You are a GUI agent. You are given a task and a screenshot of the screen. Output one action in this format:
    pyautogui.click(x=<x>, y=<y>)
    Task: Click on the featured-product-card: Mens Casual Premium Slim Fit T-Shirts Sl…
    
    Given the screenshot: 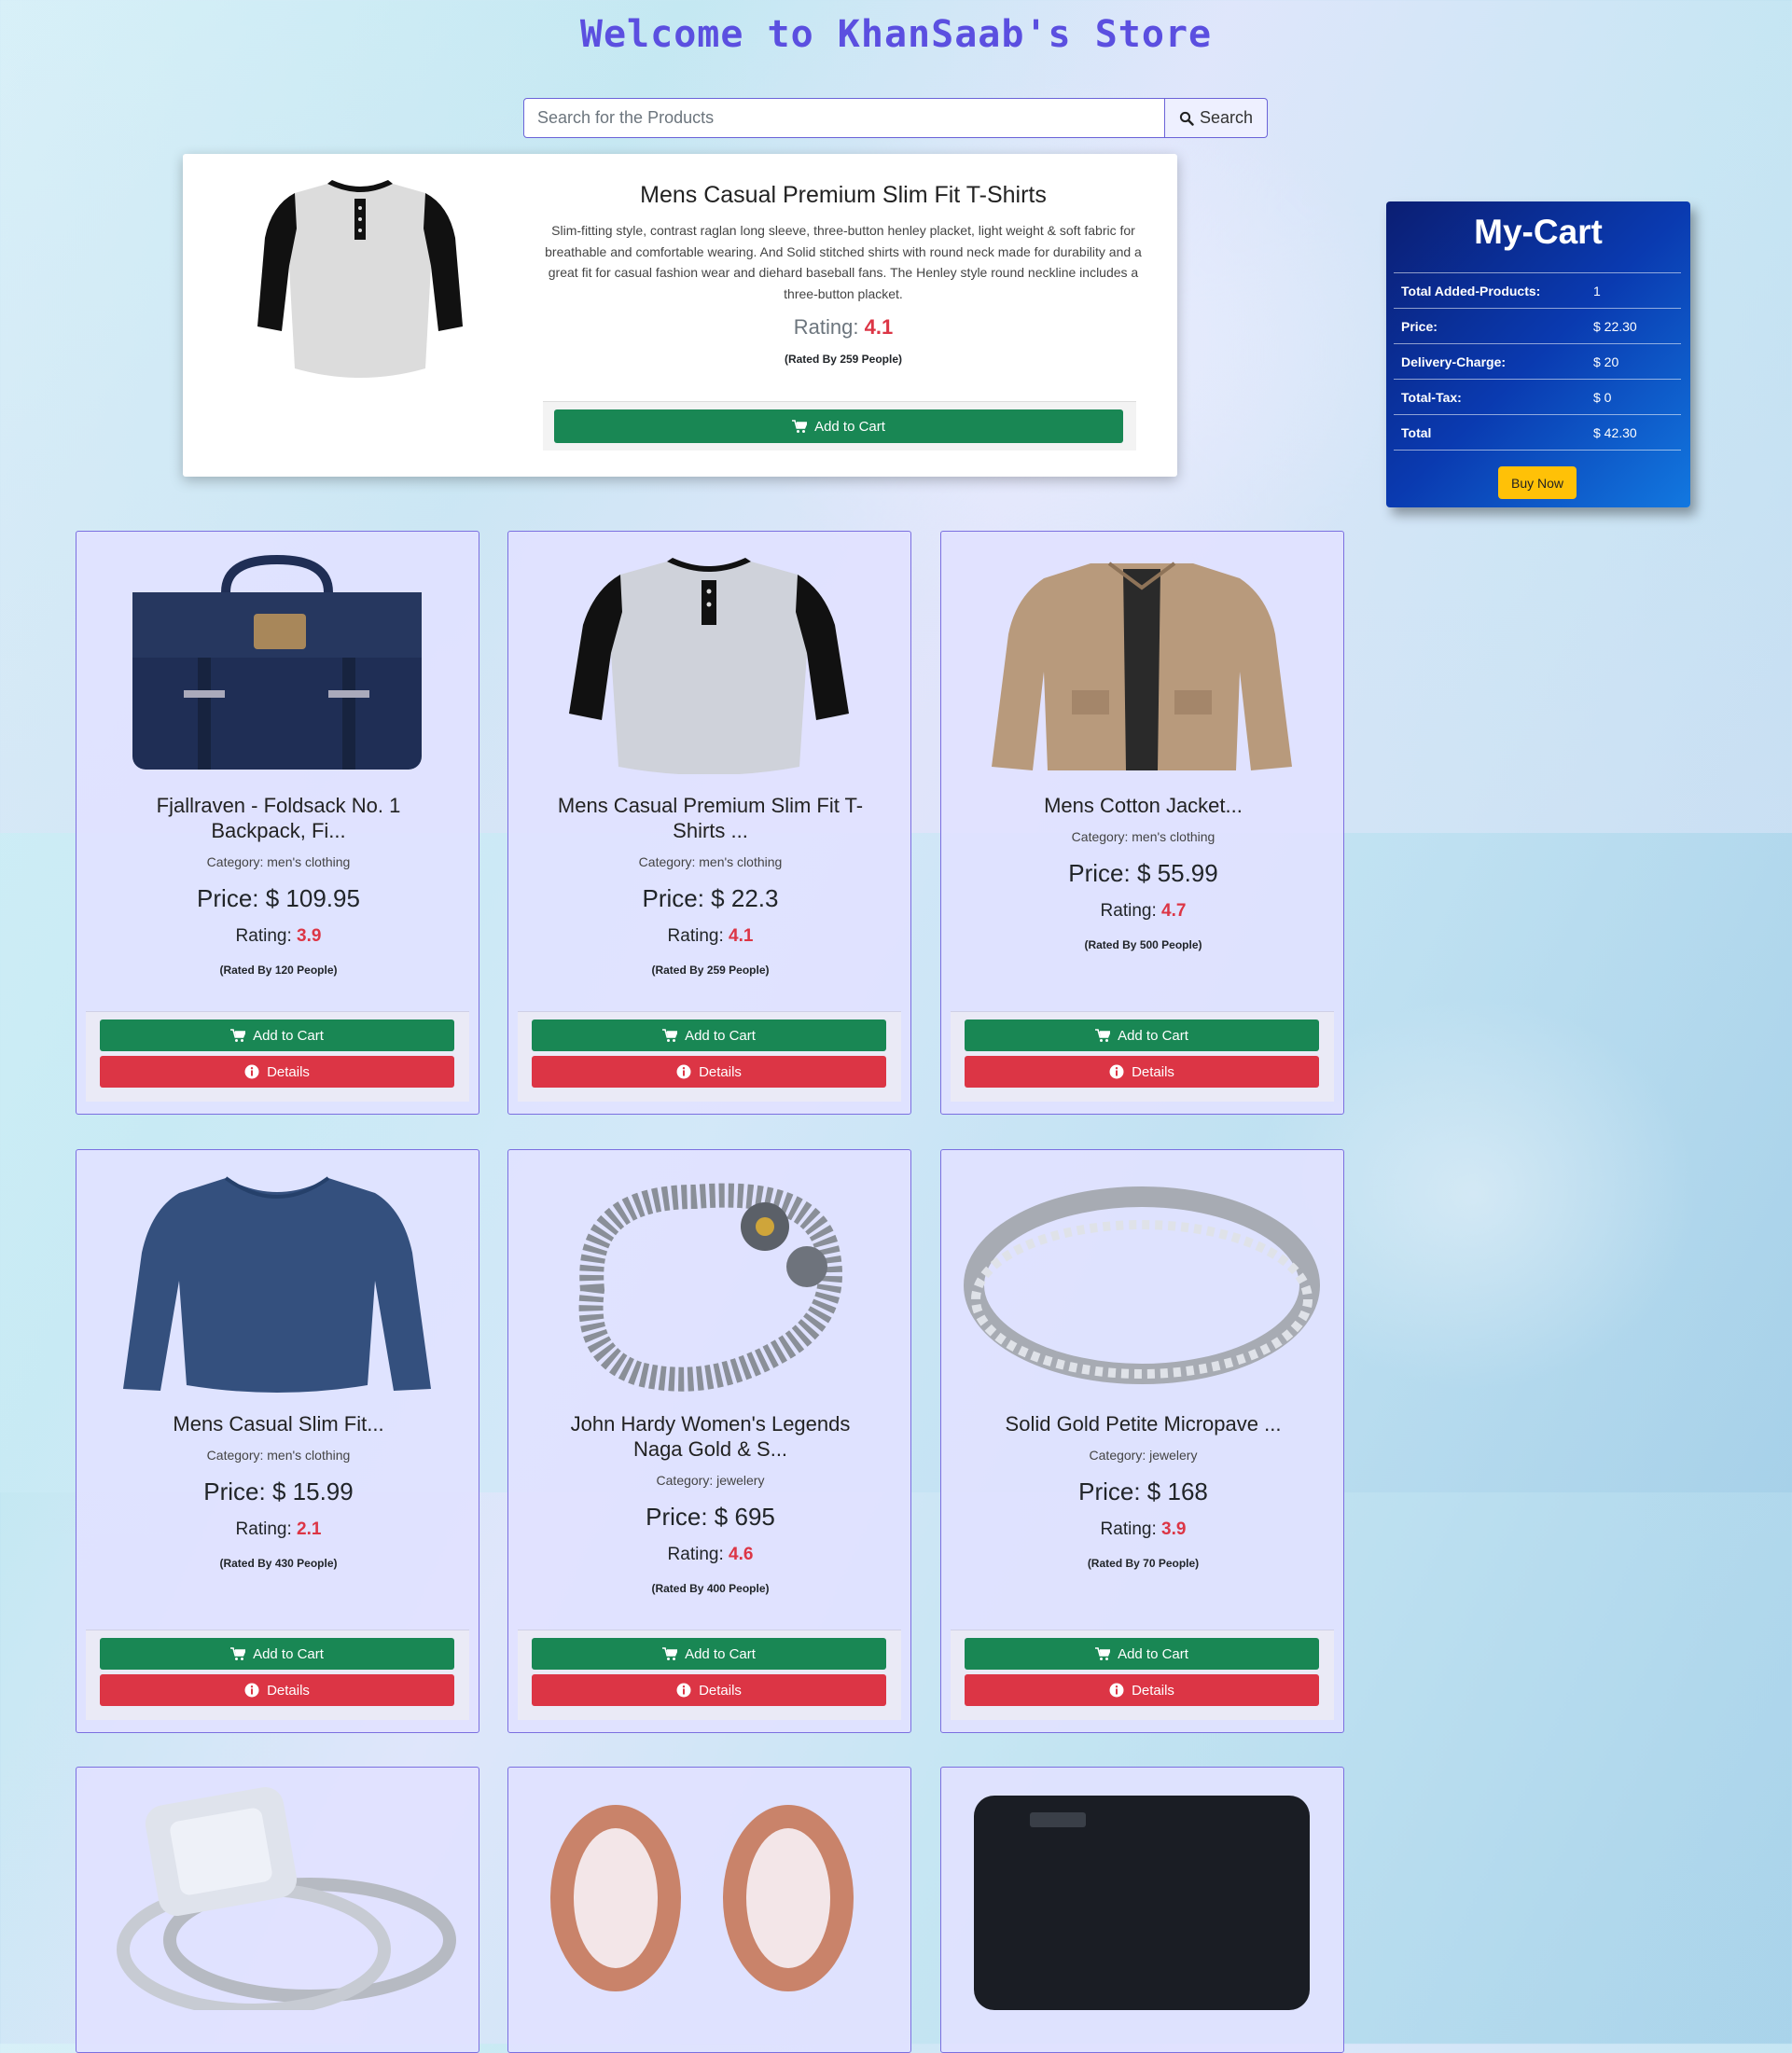 What is the action you would take?
    pyautogui.click(x=680, y=315)
    